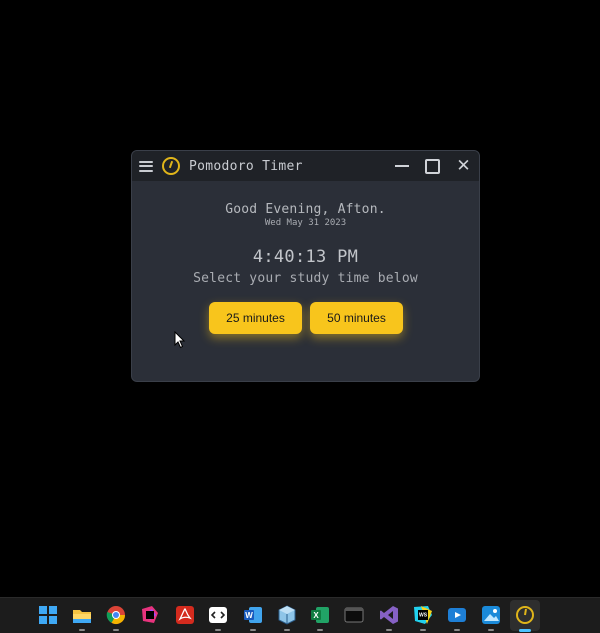 The width and height of the screenshot is (600, 633). Describe the element at coordinates (356, 318) in the screenshot. I see `50-minutes-button: 50 minutes` at that location.